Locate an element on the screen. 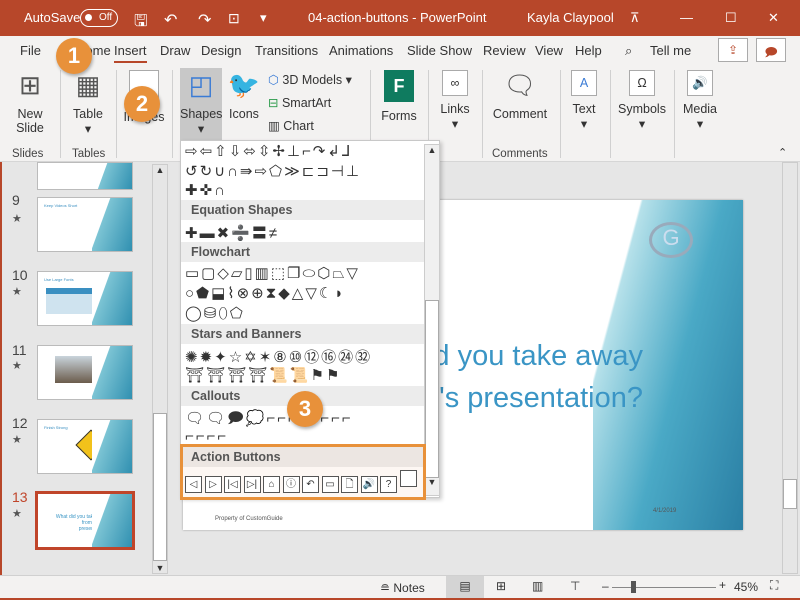 This screenshot has width=800, height=600. collapse-ribbon-icon: ⌃ is located at coordinates (782, 152).